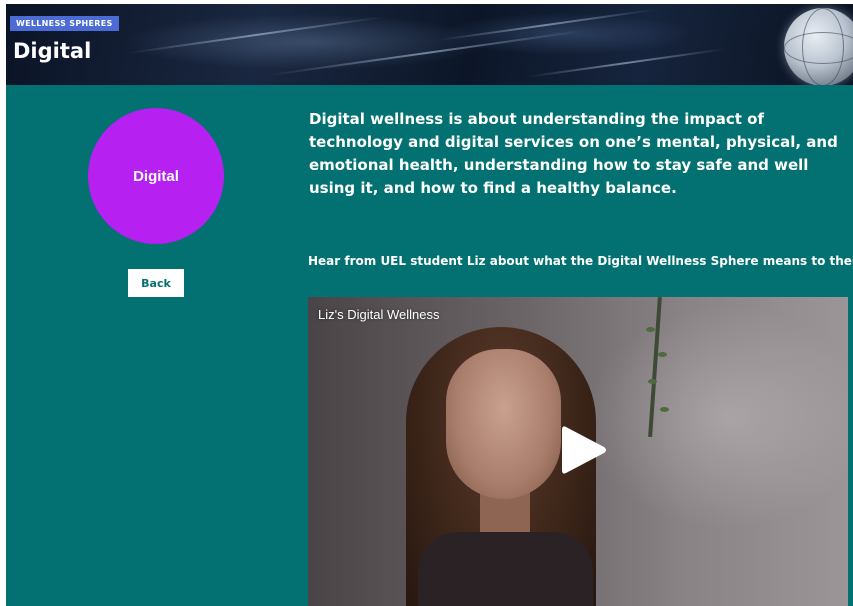 The height and width of the screenshot is (606, 853). Describe the element at coordinates (52, 51) in the screenshot. I see `page-title: Digital` at that location.